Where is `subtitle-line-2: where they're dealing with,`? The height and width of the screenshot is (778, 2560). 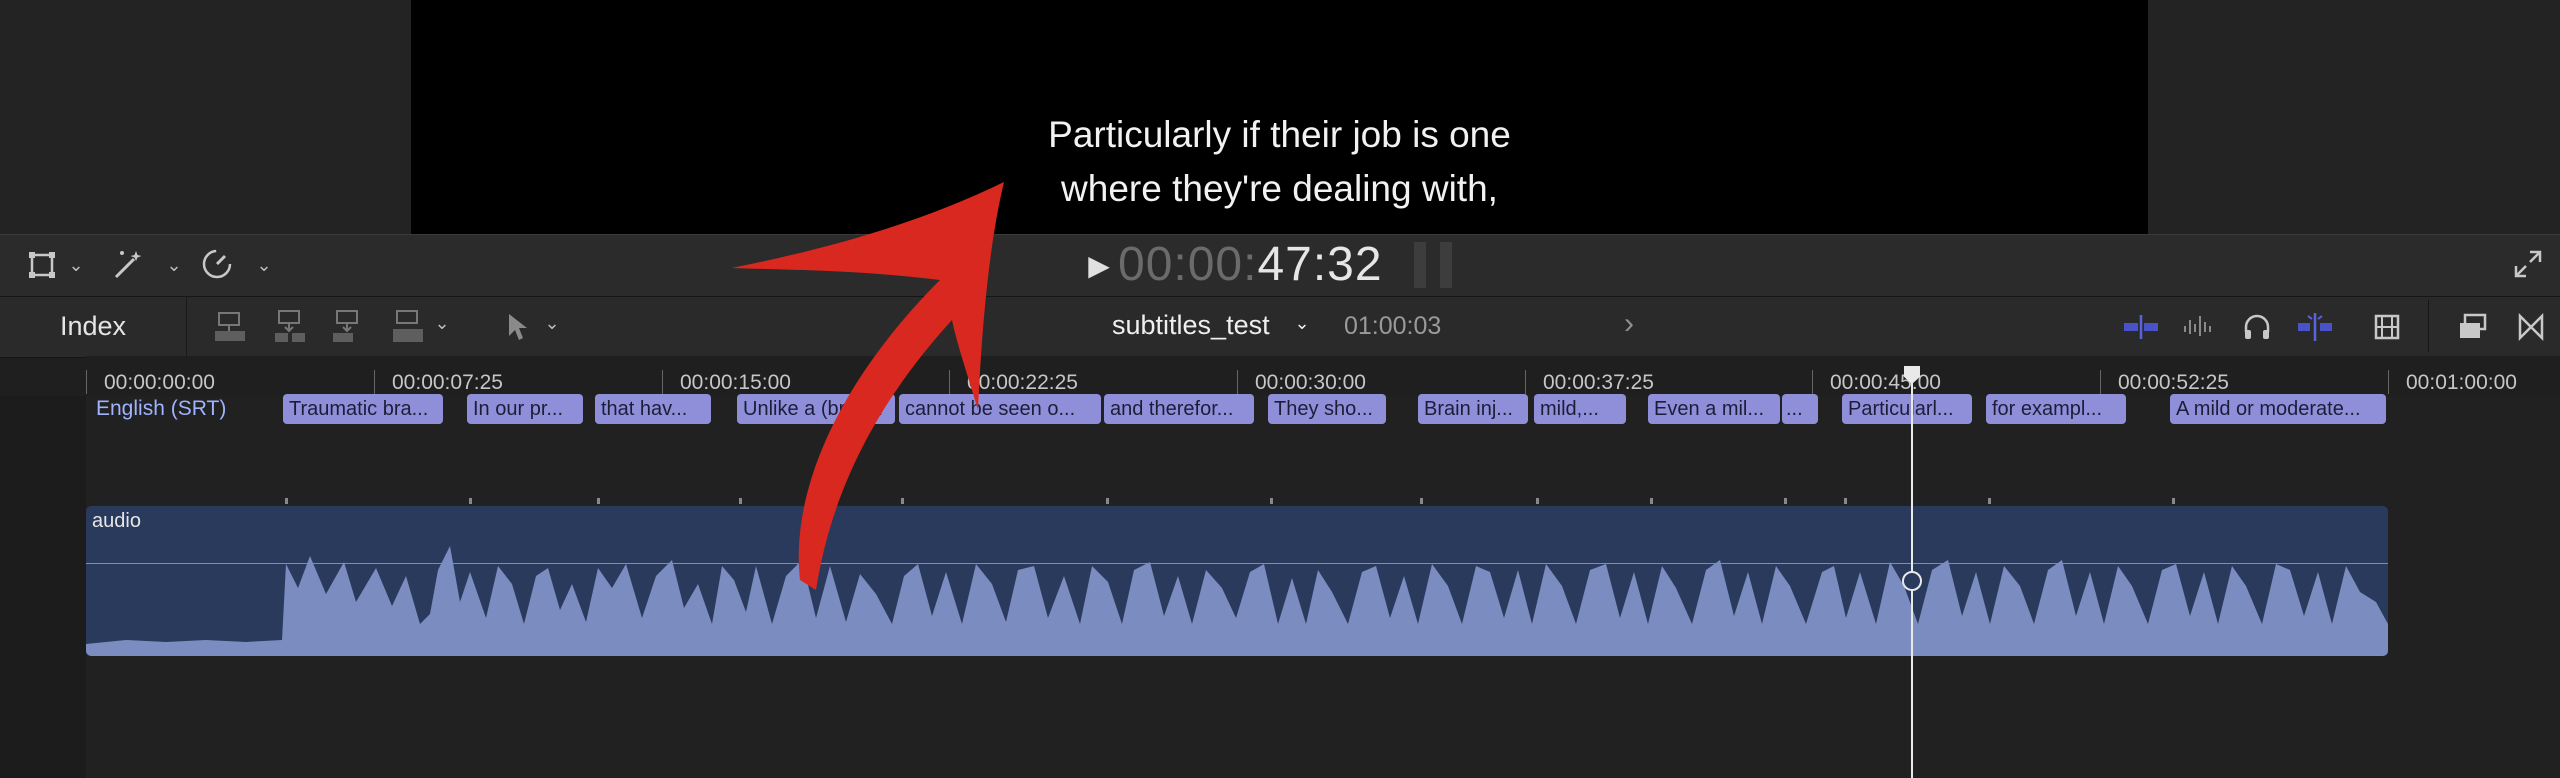
subtitle-line-2: where they're dealing with, is located at coordinates (1279, 188).